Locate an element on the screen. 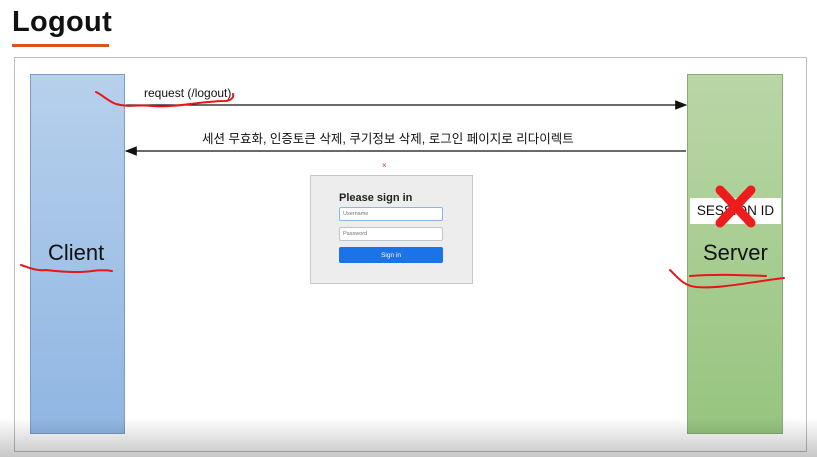 This screenshot has width=817, height=457. title-underline is located at coordinates (60, 45).